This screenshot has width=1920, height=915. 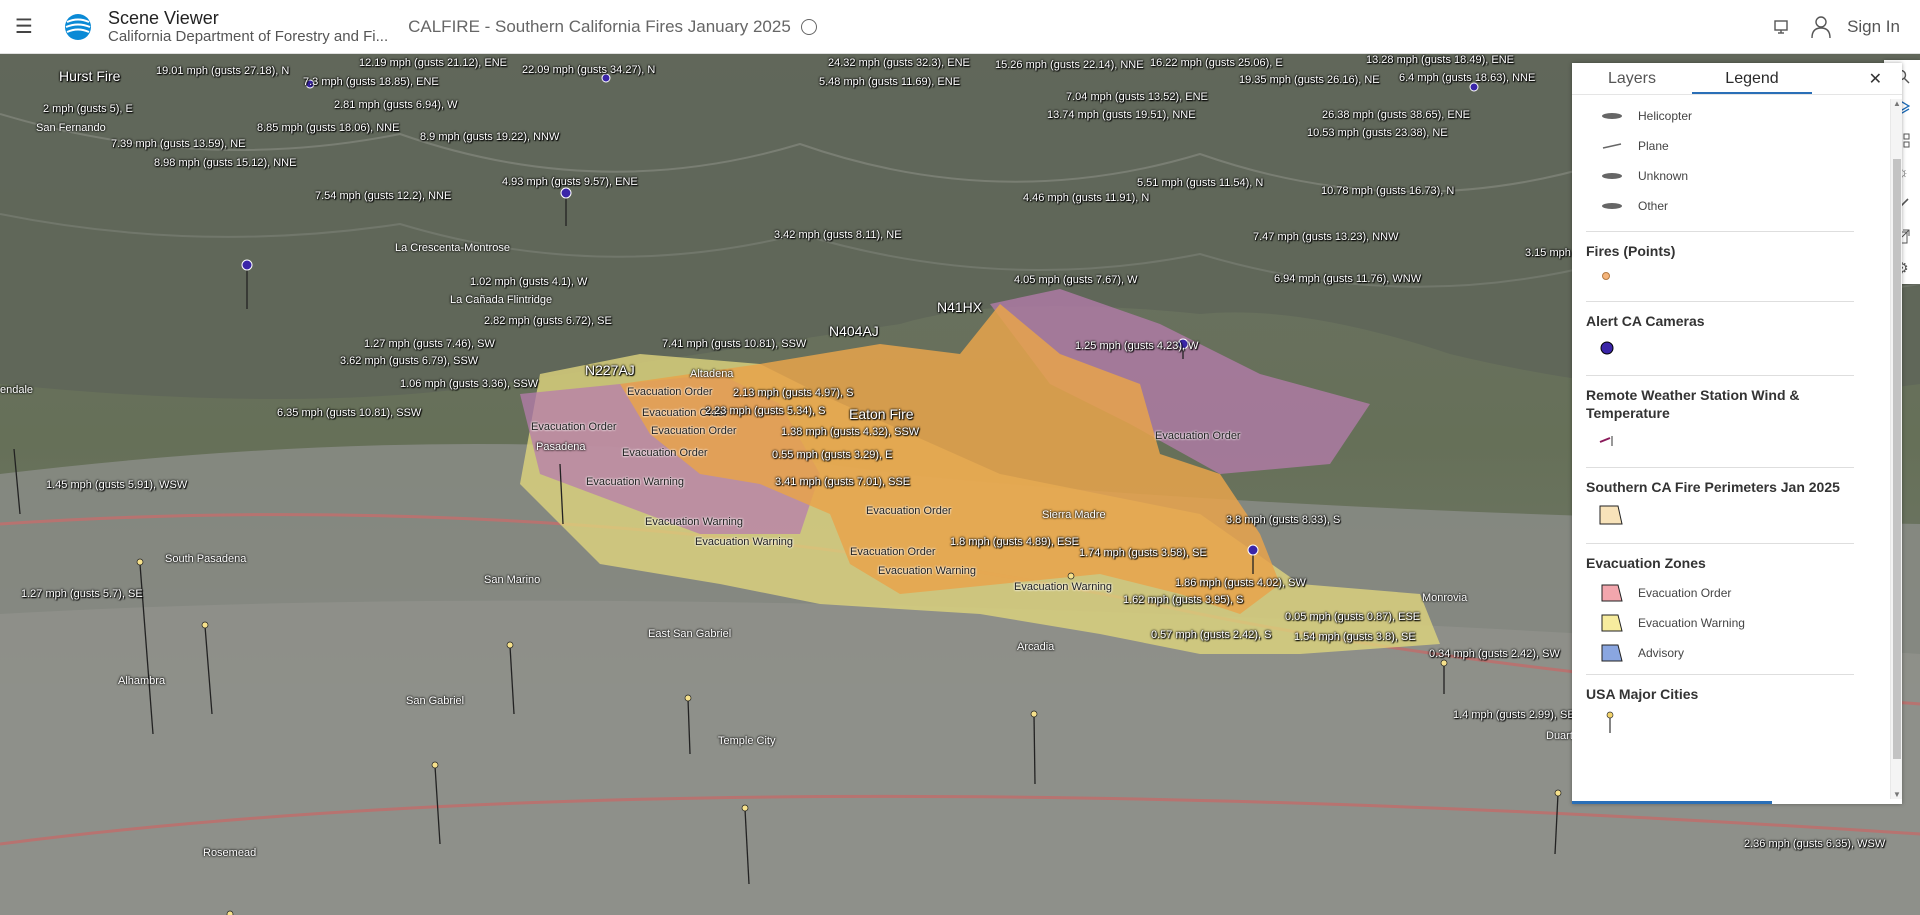 What do you see at coordinates (610, 370) in the screenshot?
I see `aircraft-label: N227AJ` at bounding box center [610, 370].